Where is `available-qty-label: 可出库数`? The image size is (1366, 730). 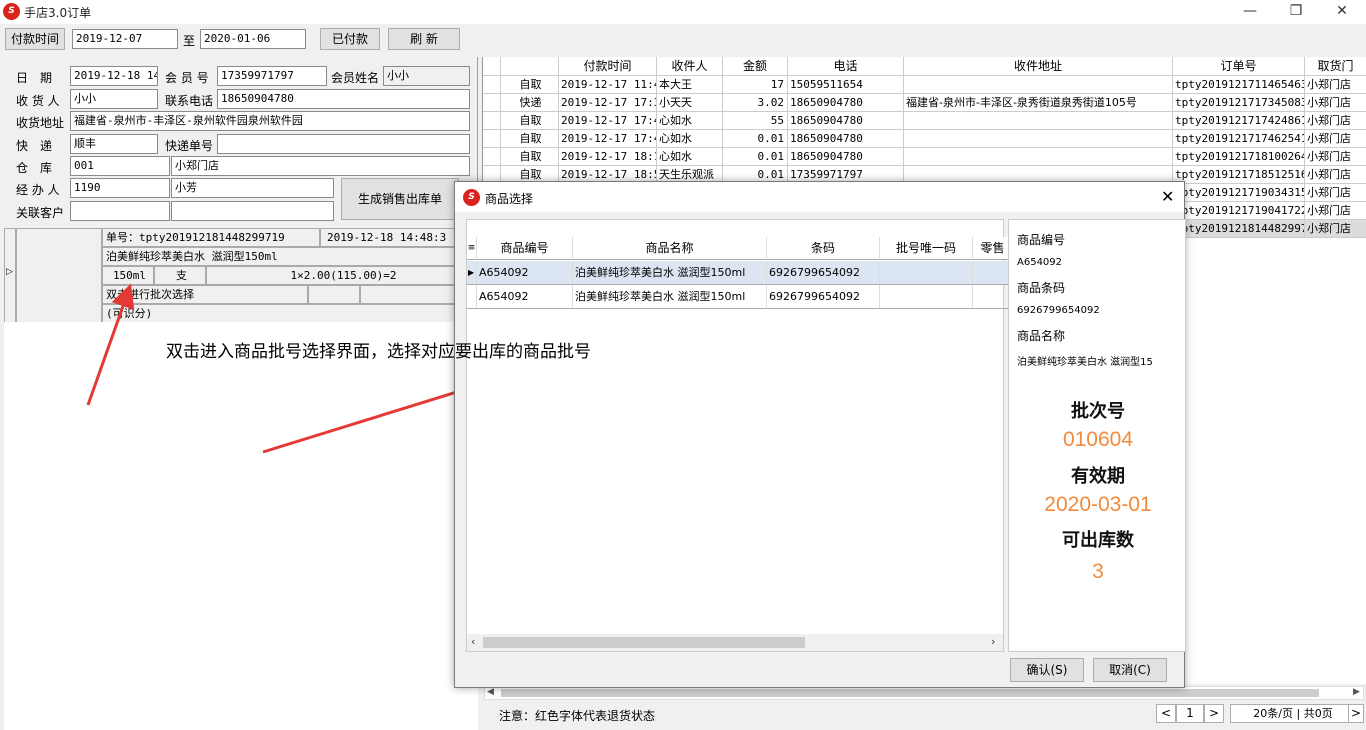 available-qty-label: 可出库数 is located at coordinates (1098, 540).